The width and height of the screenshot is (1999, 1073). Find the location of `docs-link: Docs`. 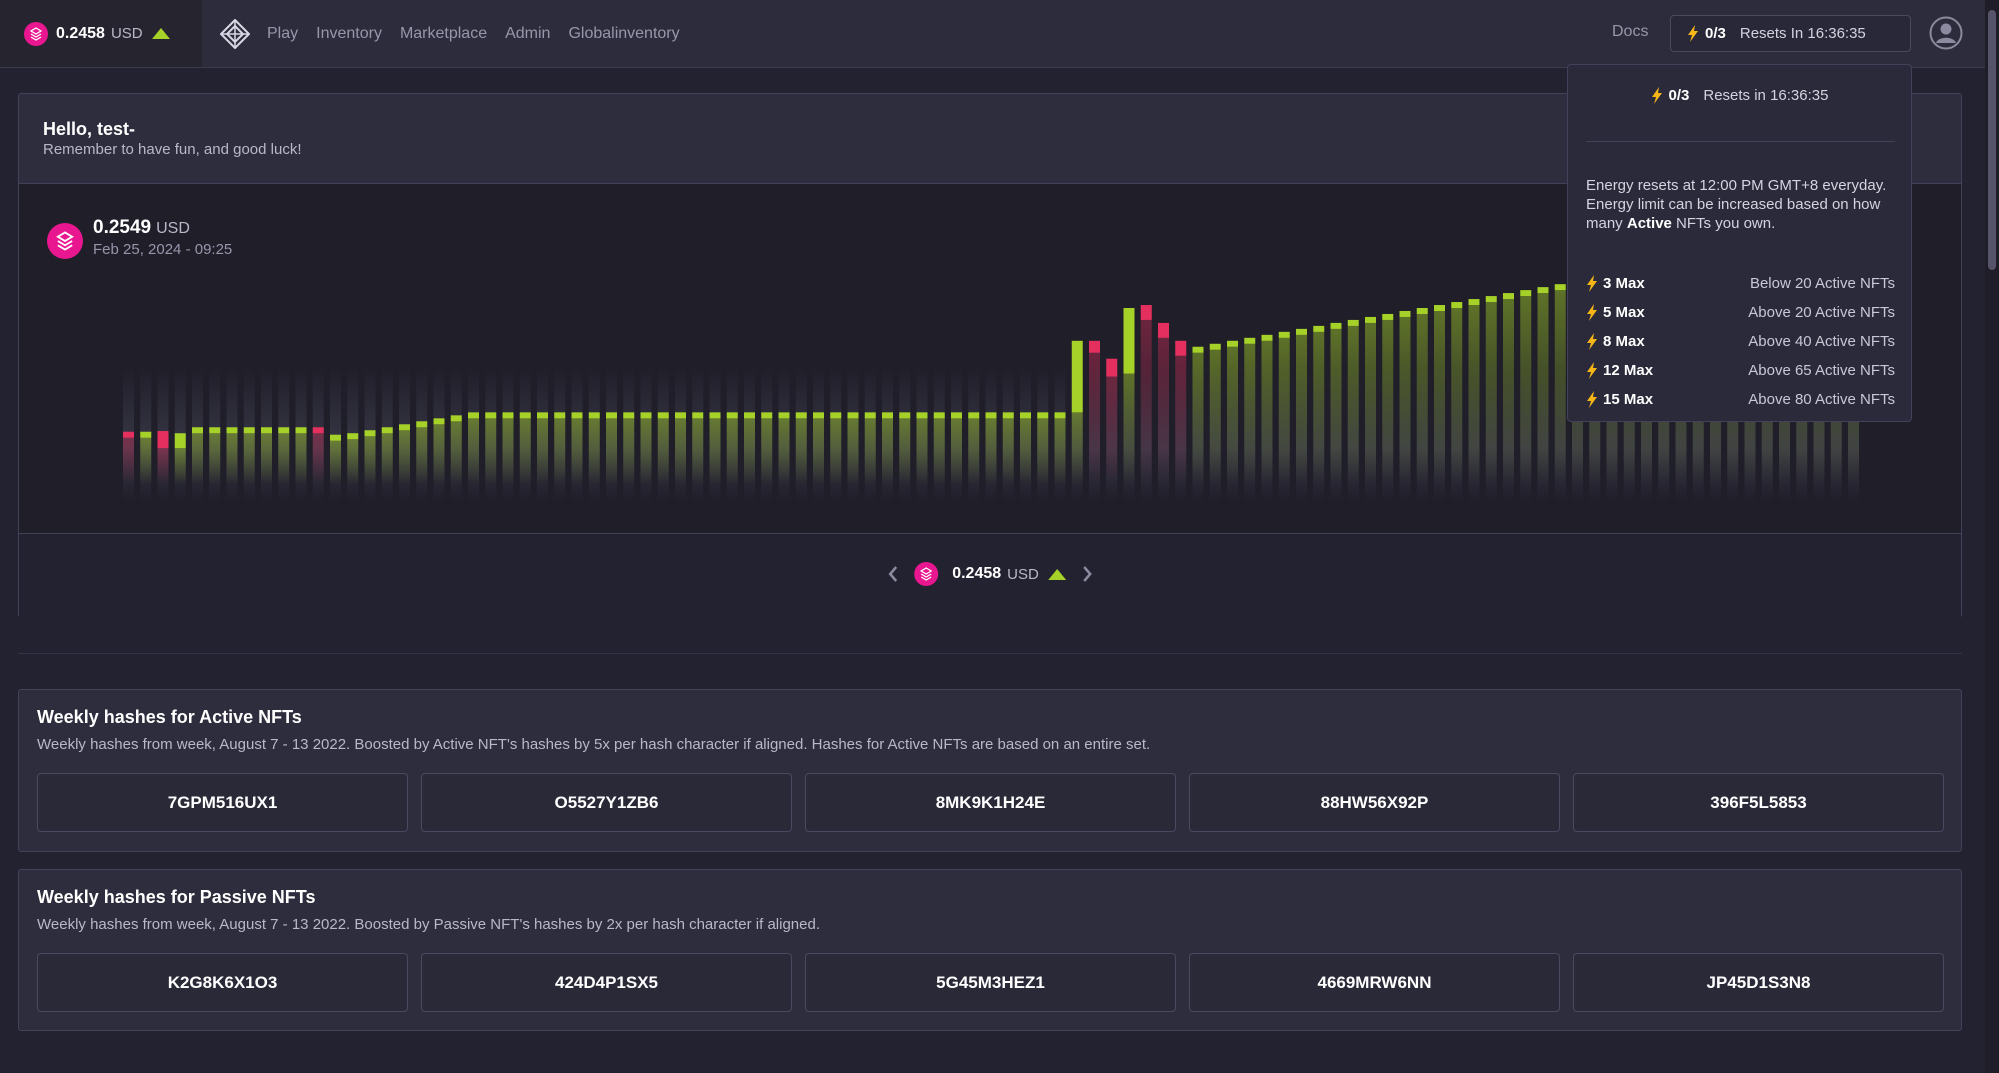

docs-link: Docs is located at coordinates (1630, 32).